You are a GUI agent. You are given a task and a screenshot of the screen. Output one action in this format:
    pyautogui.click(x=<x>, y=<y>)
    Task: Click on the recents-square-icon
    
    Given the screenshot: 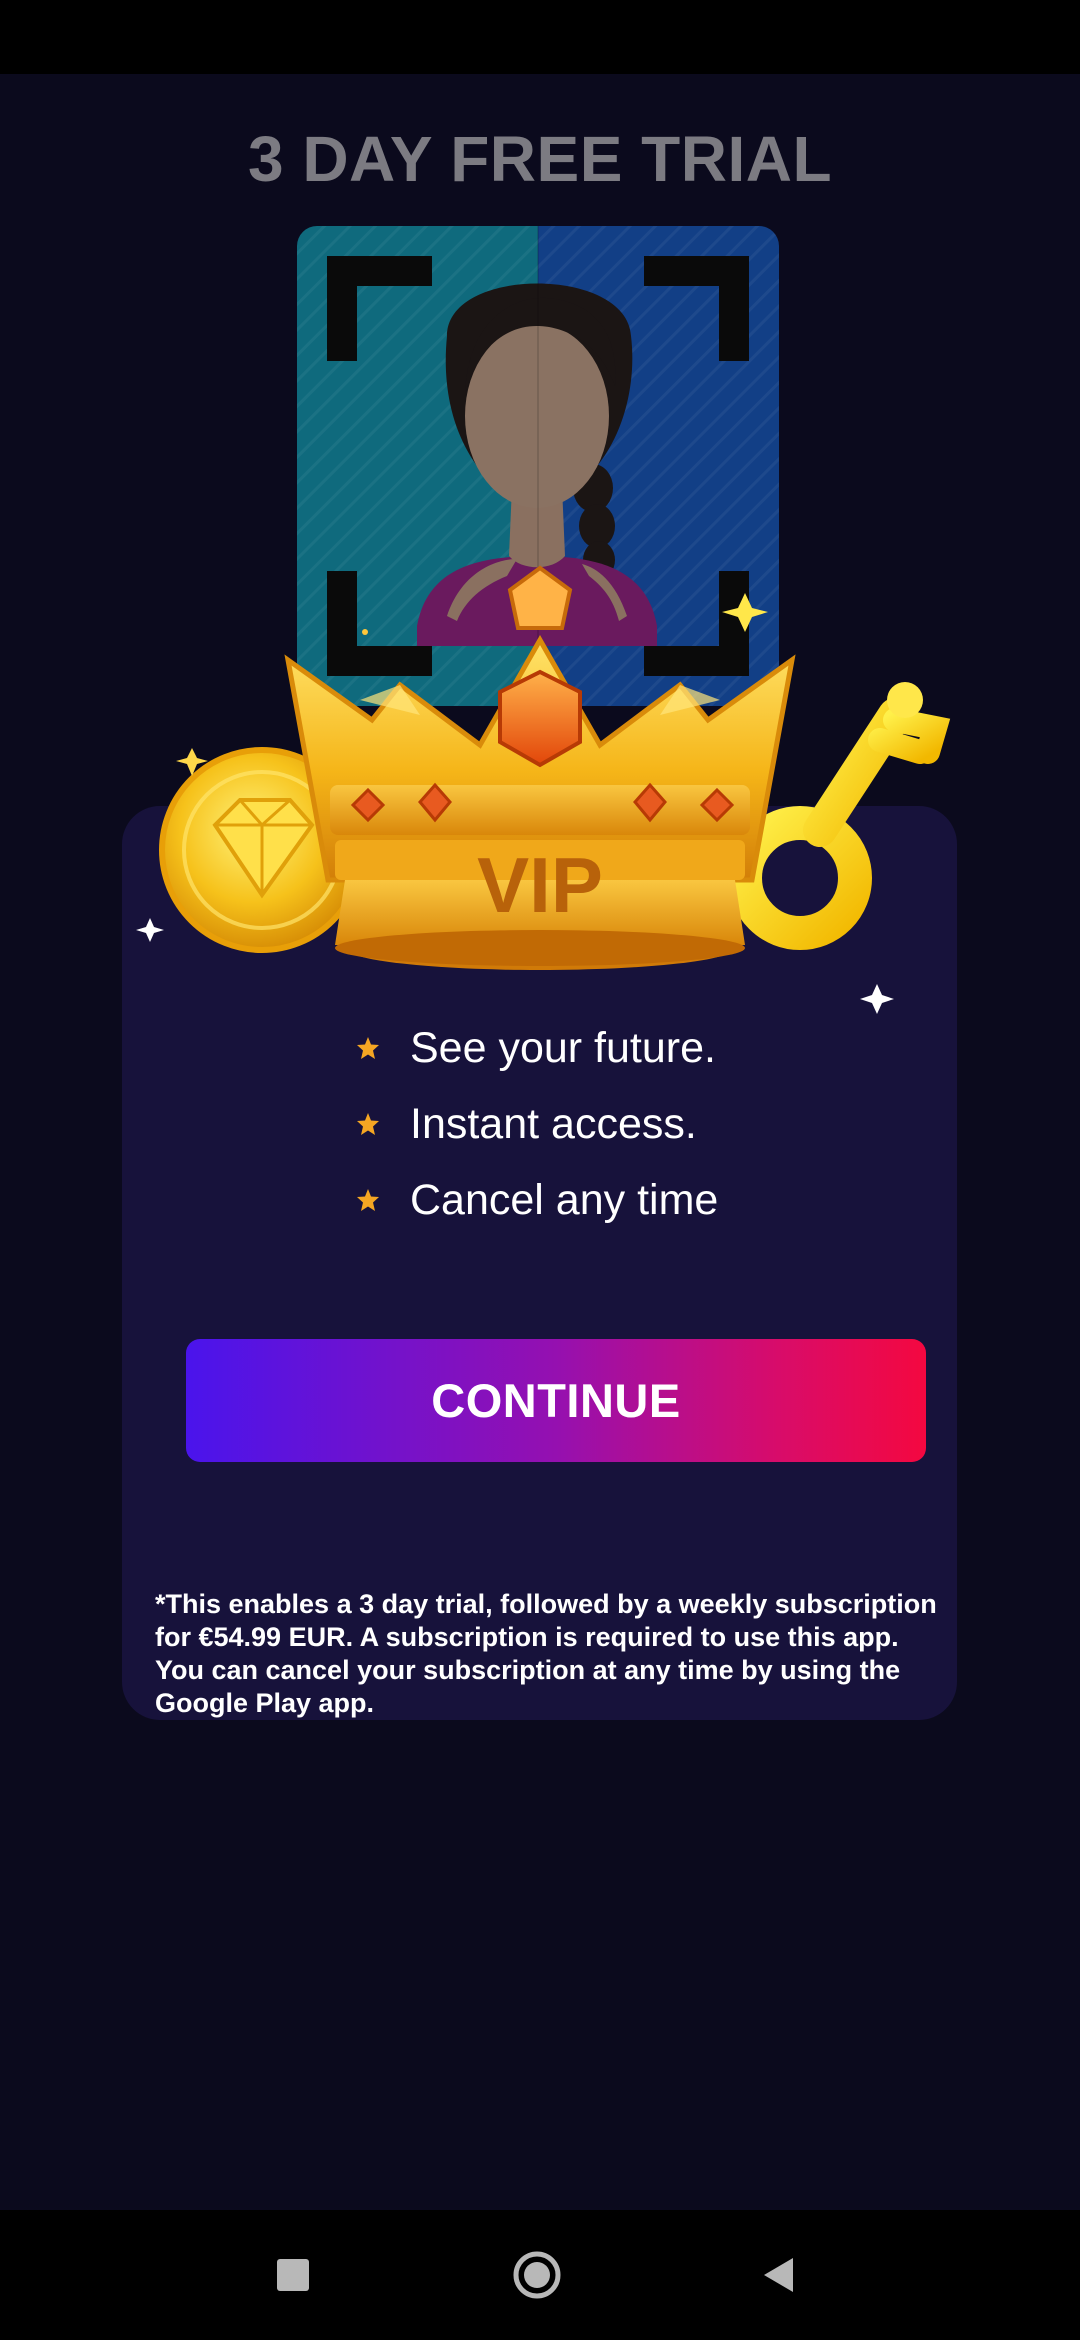 What is the action you would take?
    pyautogui.click(x=293, y=2275)
    